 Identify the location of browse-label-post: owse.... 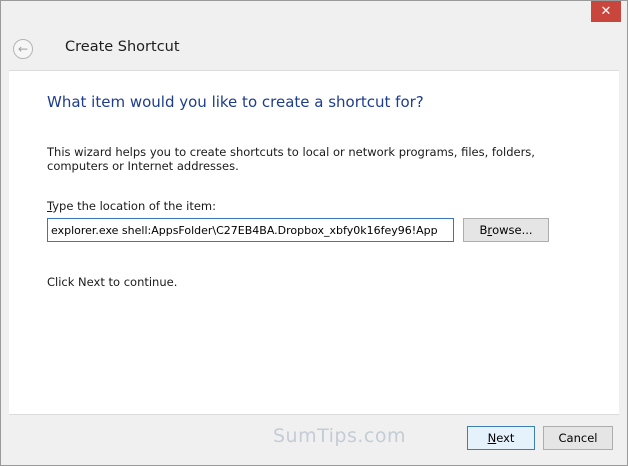
(512, 230).